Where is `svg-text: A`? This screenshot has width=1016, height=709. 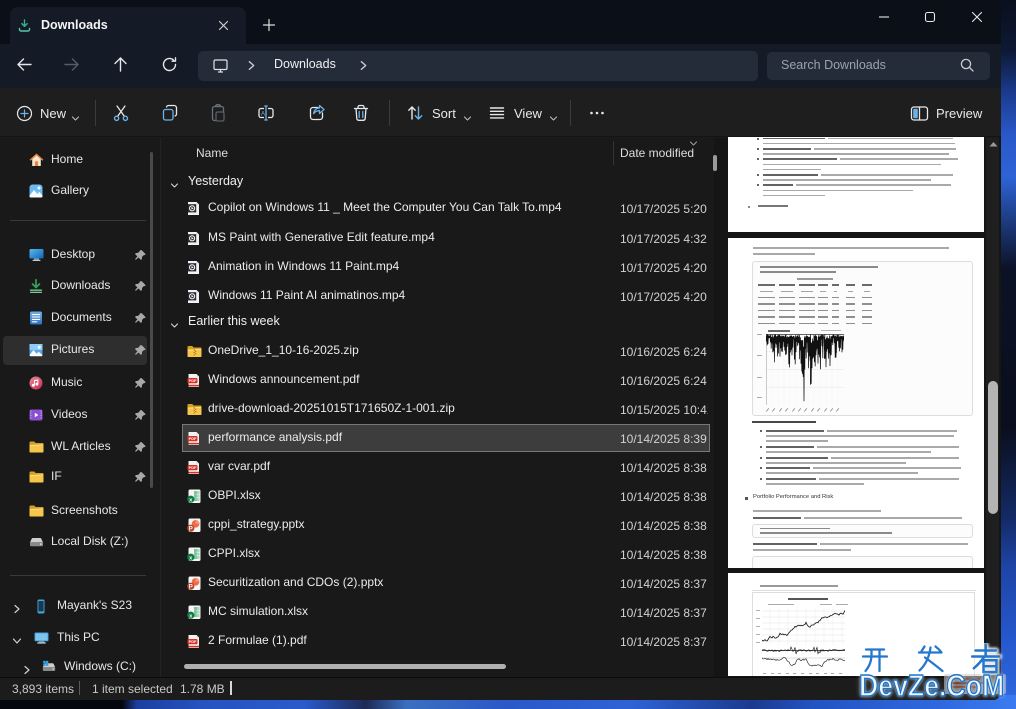
svg-text: A is located at coordinates (263, 115).